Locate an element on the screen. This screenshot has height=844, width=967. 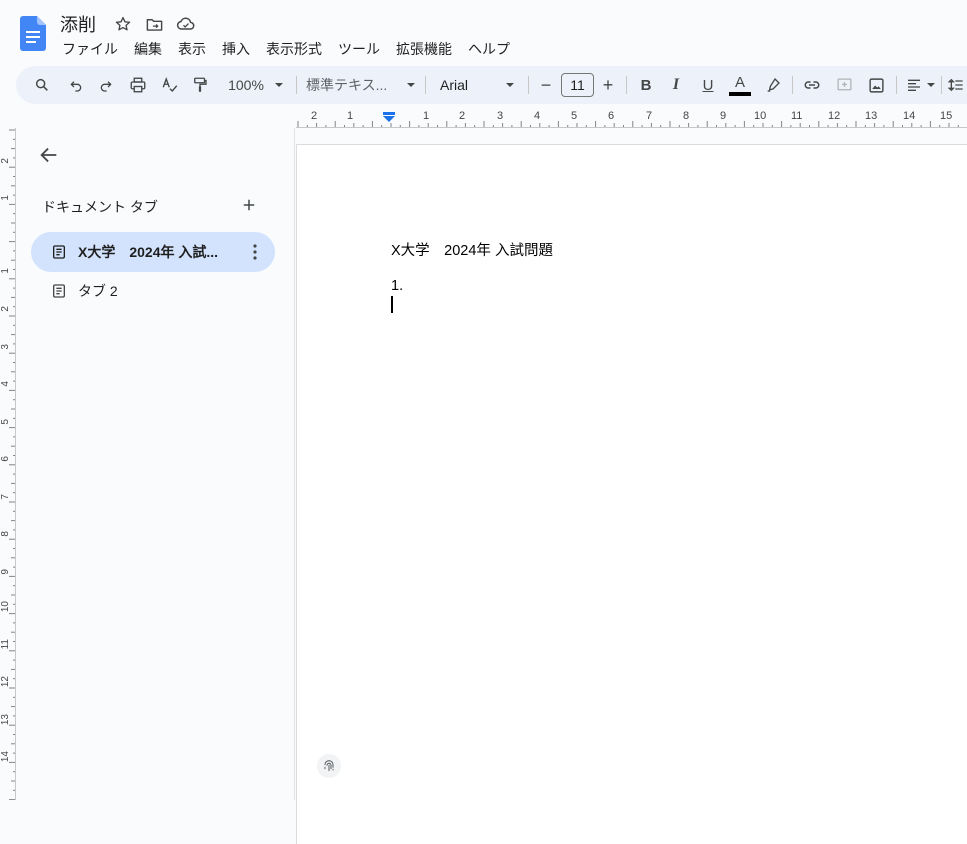
line-spacing-icon is located at coordinates (956, 85).